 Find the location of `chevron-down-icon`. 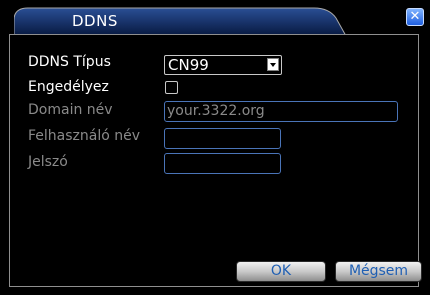

chevron-down-icon is located at coordinates (273, 64).